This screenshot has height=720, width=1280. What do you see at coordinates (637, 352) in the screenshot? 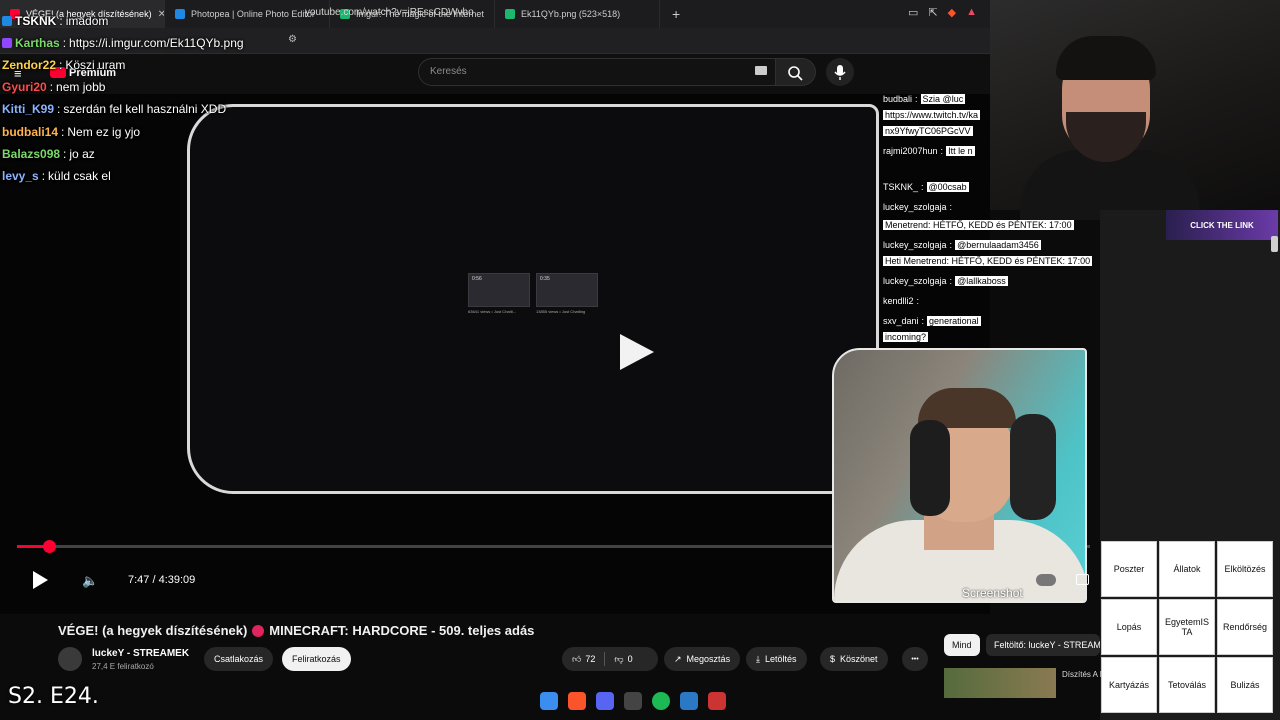
I see `play-overlay-icon` at bounding box center [637, 352].